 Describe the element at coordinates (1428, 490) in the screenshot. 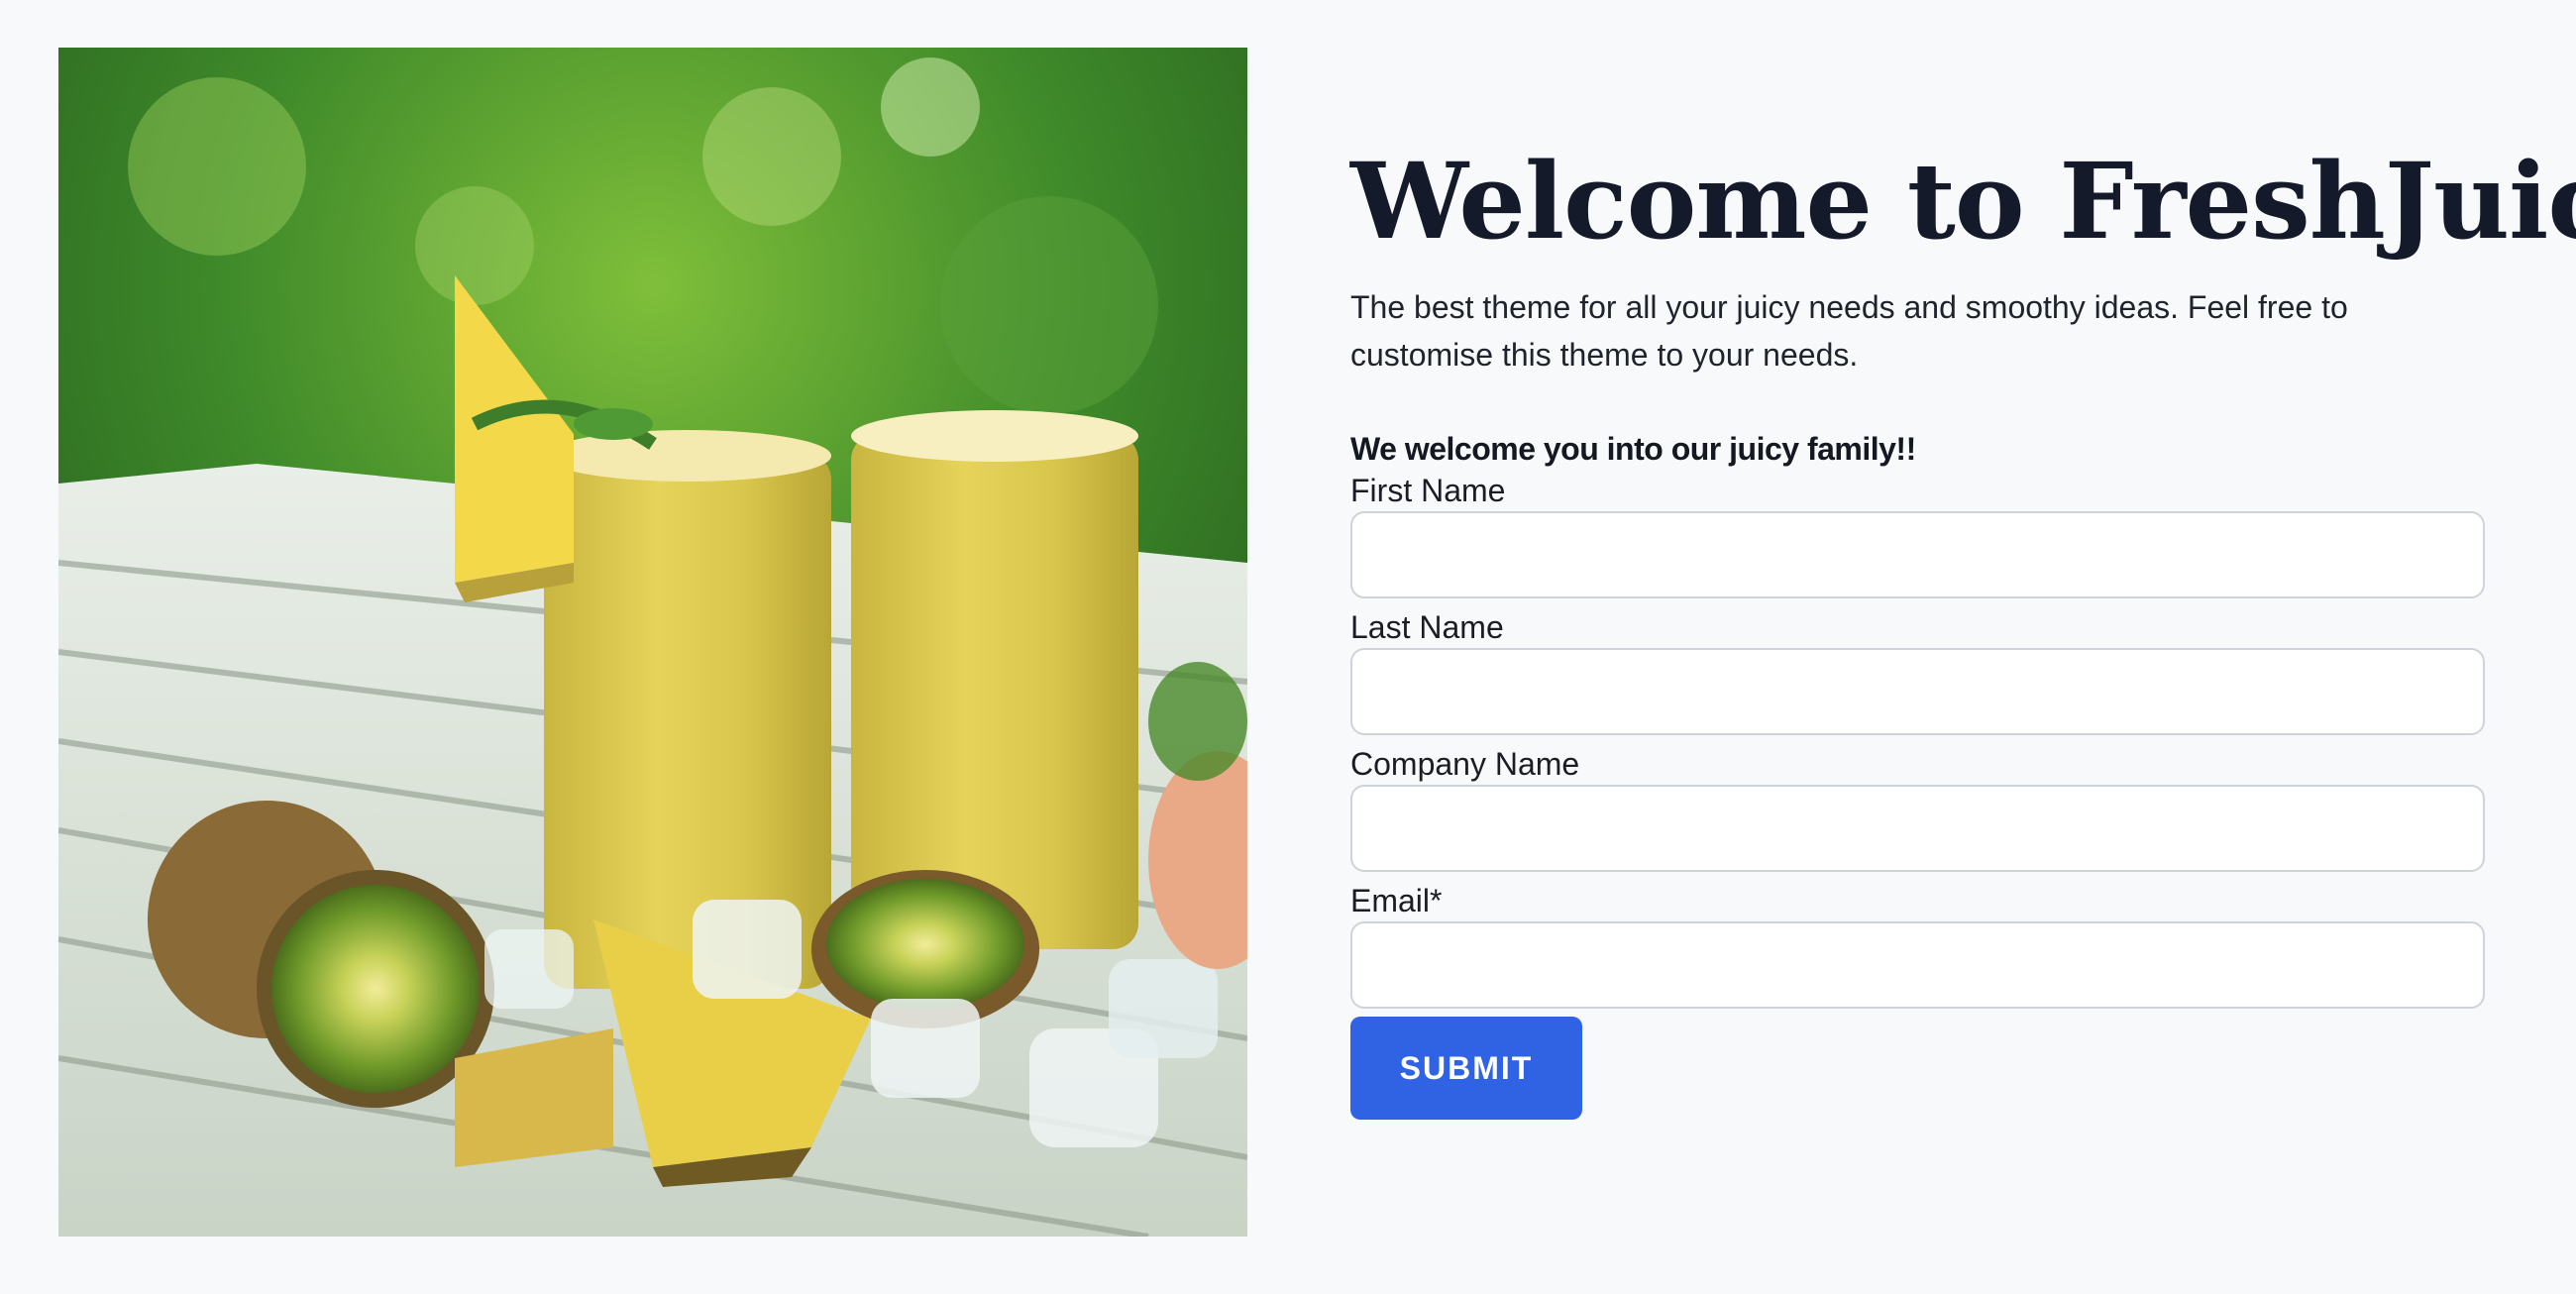

I see `first-name-label: First Name` at that location.